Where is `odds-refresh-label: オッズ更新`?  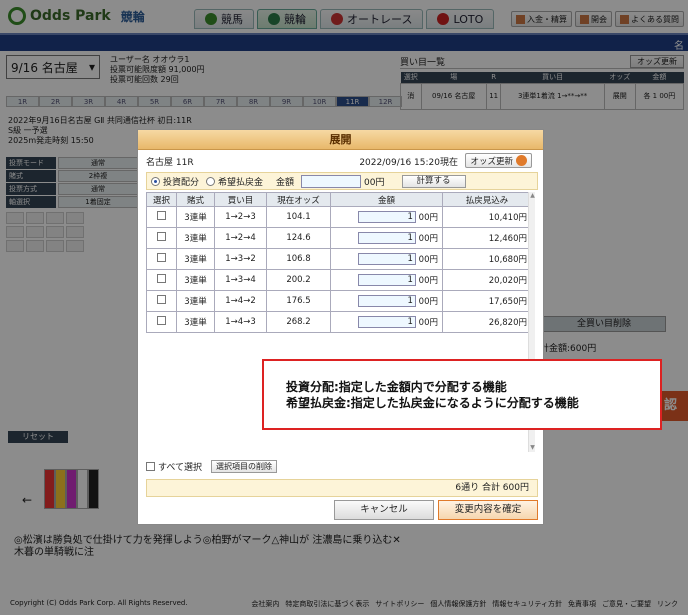
odds-refresh-label: オッズ更新 is located at coordinates (491, 161).